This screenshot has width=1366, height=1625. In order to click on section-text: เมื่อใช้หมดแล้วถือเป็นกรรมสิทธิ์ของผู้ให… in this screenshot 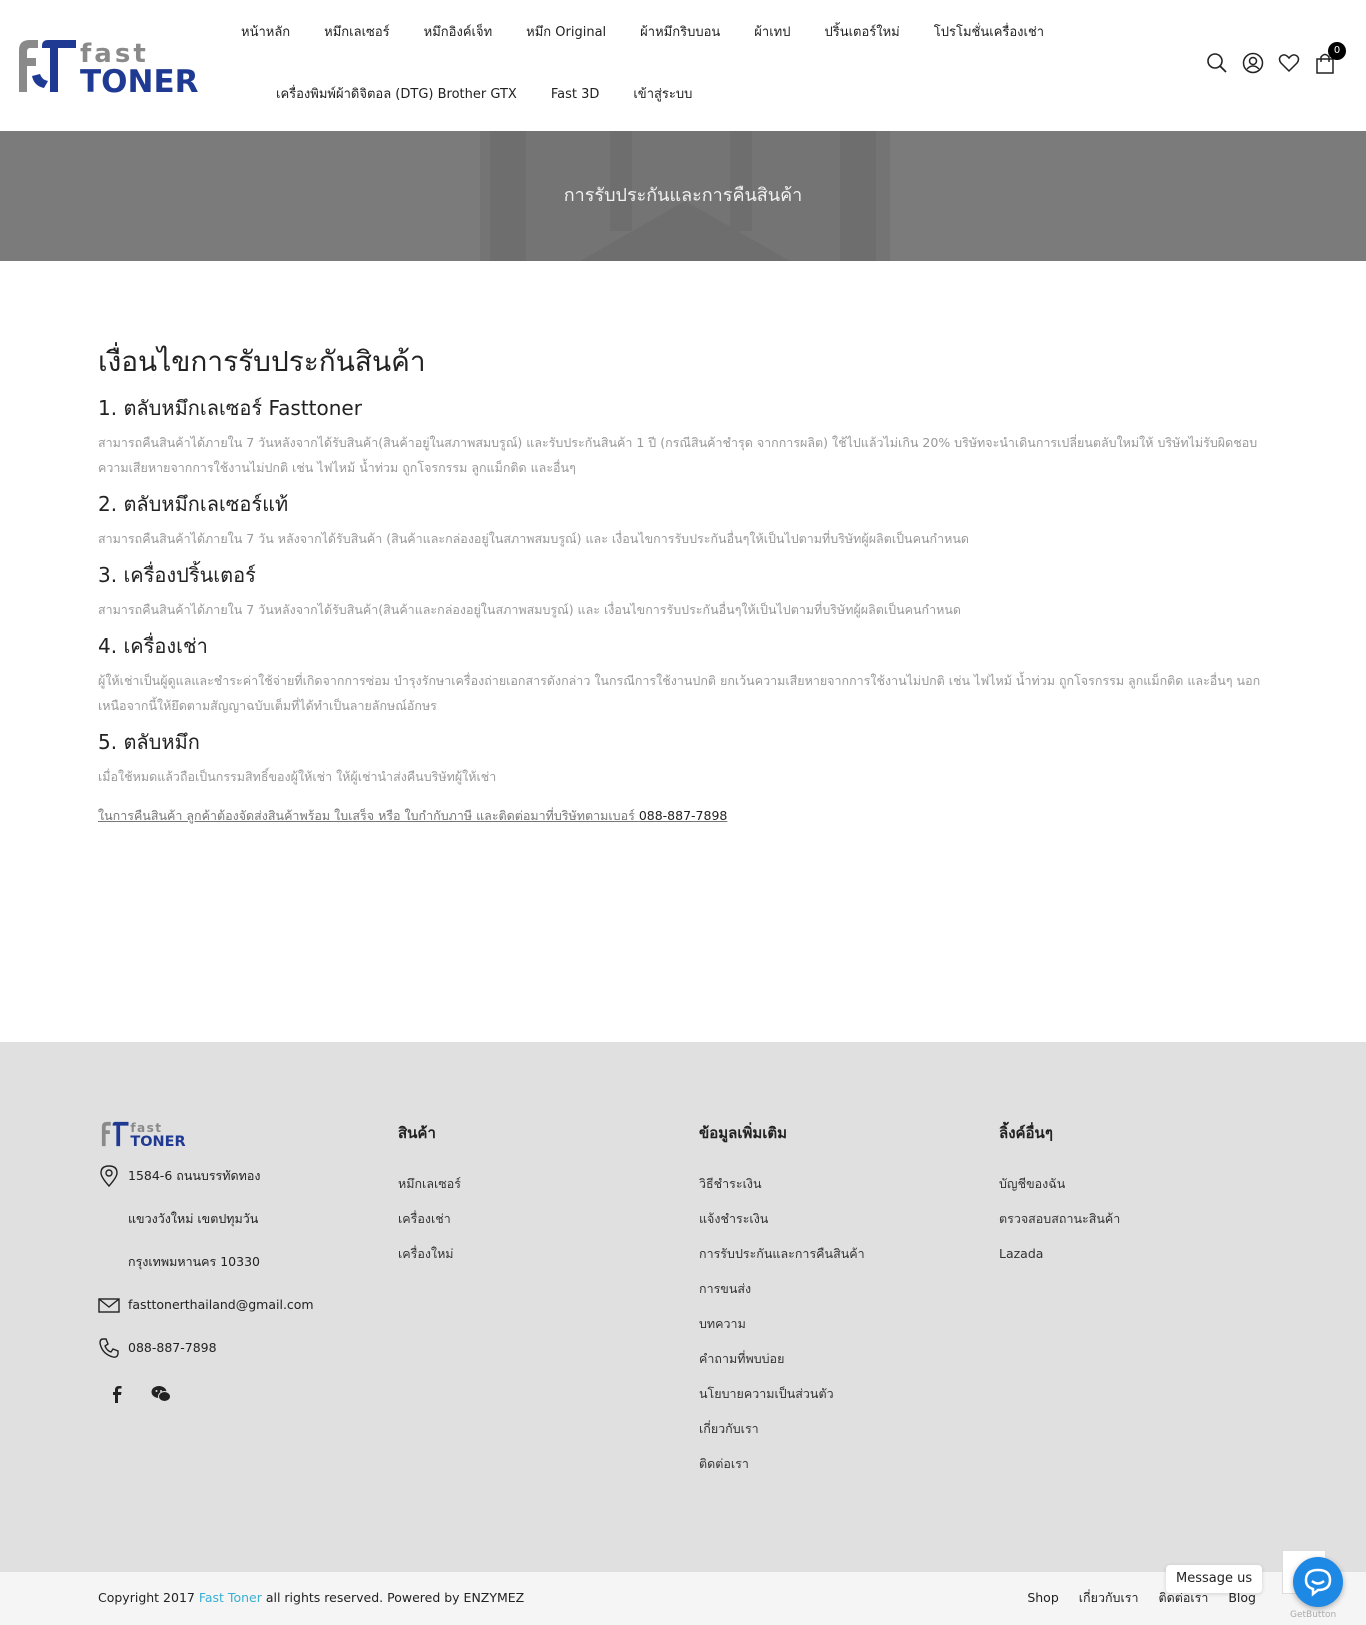, I will do `click(297, 776)`.